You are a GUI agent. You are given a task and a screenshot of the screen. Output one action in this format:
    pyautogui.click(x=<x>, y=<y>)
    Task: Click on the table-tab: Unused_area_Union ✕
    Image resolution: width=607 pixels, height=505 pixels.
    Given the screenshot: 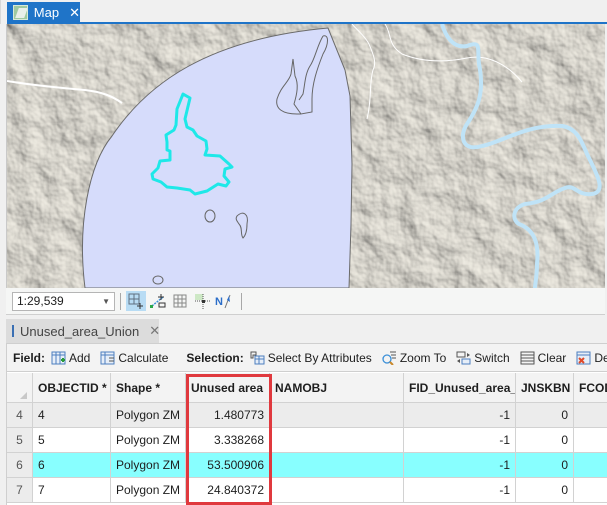 What is the action you would take?
    pyautogui.click(x=83, y=331)
    